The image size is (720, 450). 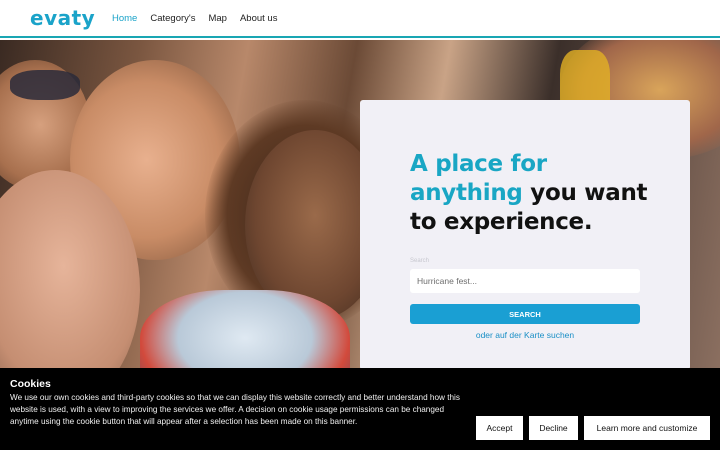 I want to click on search-label: Search, so click(x=420, y=261).